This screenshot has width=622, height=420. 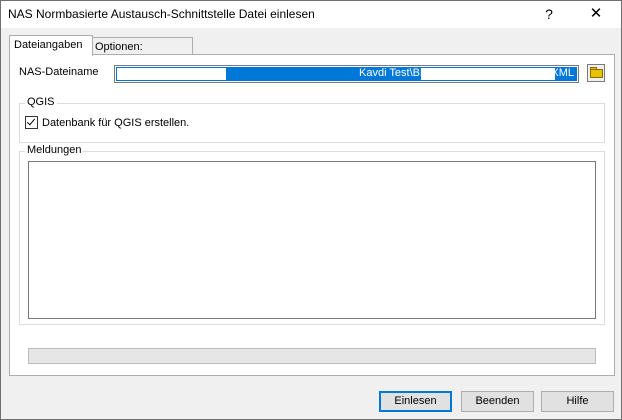 What do you see at coordinates (346, 74) in the screenshot?
I see `nas-filename-input: Kavdi Test\BENUTZUNGSERGEBNIS .XML` at bounding box center [346, 74].